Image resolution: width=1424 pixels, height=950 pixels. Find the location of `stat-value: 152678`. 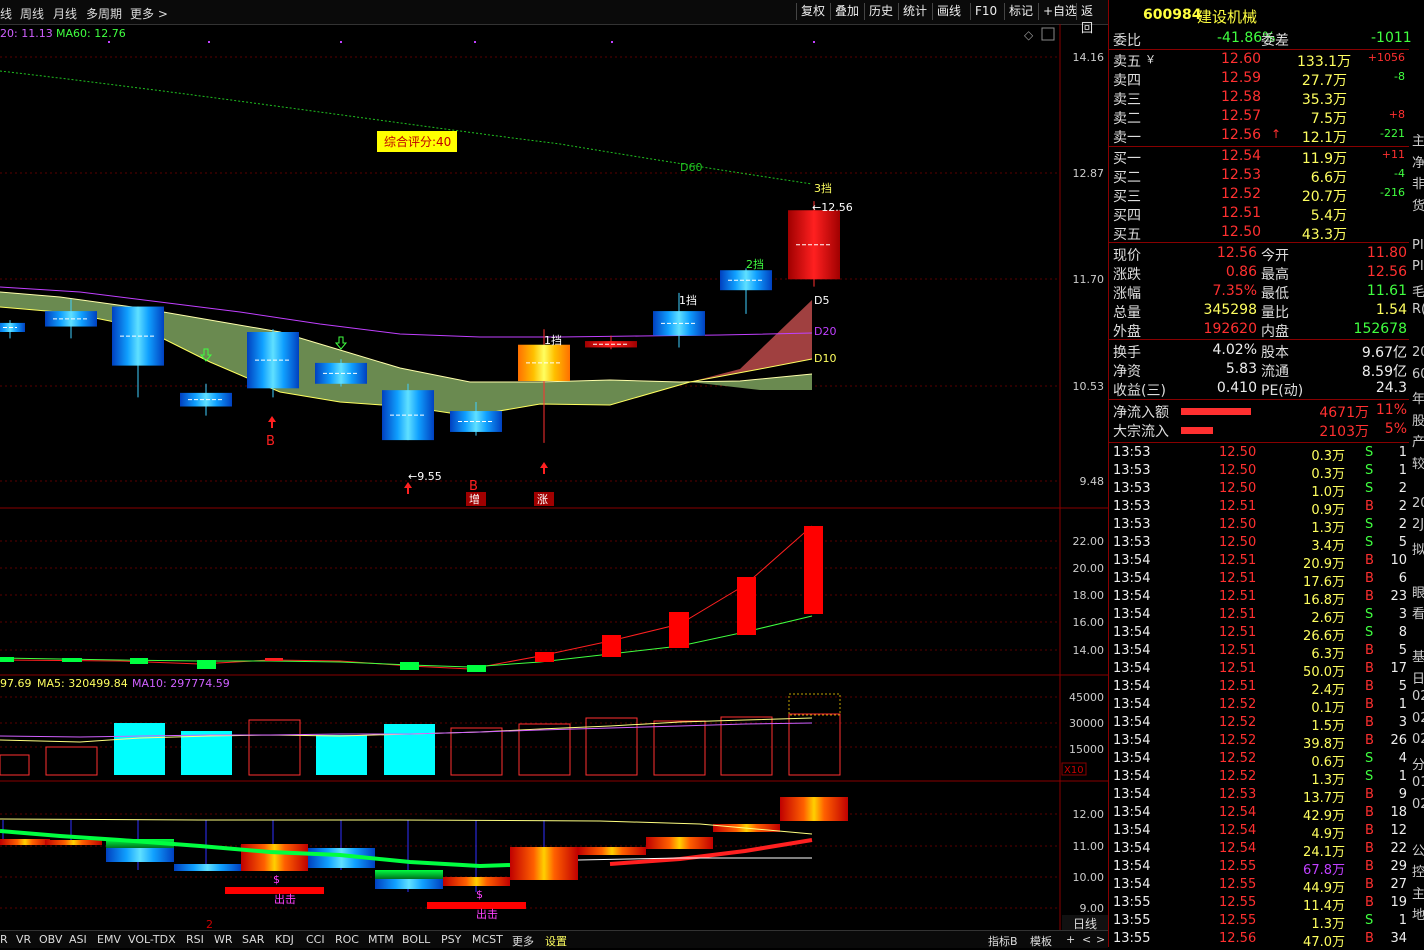

stat-value: 152678 is located at coordinates (1380, 329).